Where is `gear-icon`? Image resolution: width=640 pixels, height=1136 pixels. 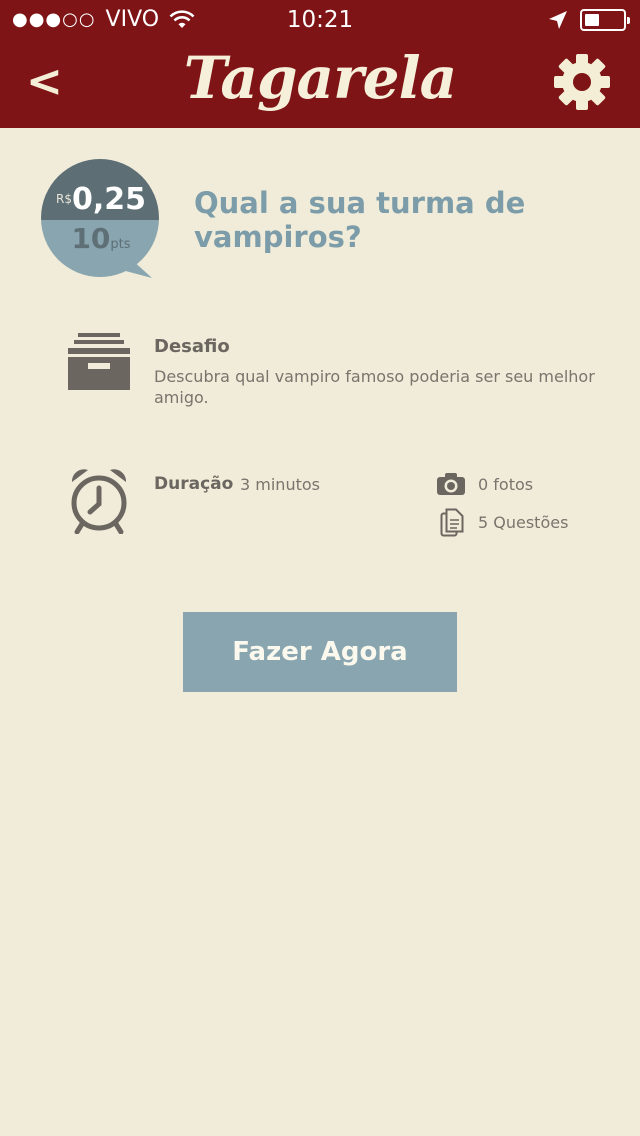 gear-icon is located at coordinates (582, 82).